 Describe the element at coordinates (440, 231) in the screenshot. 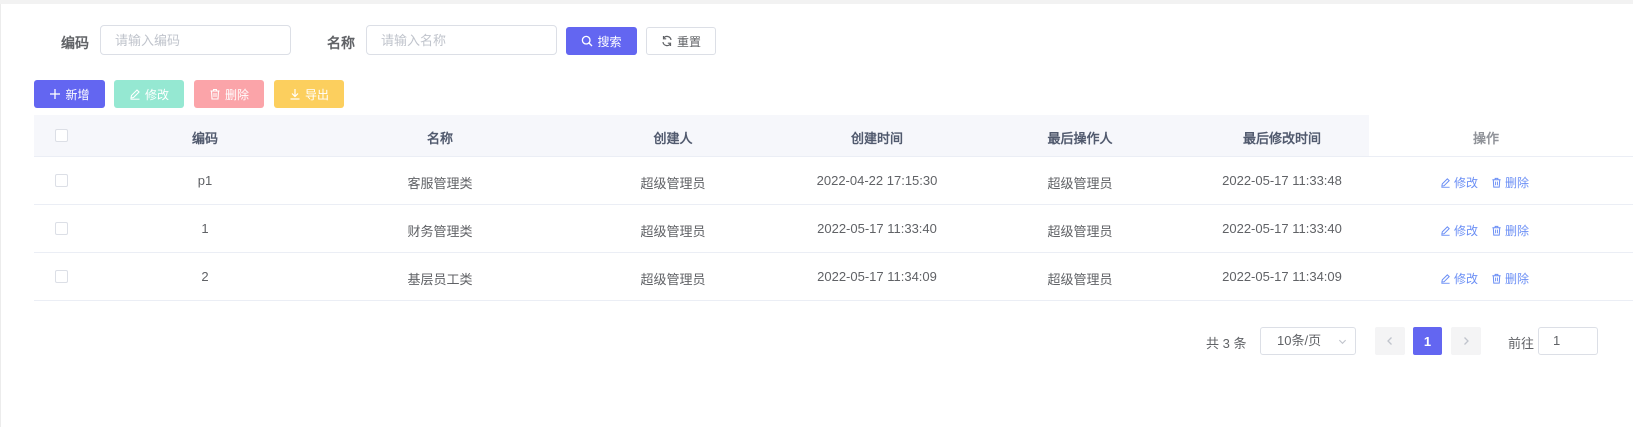

I see `cell-name: 财务管理类` at that location.